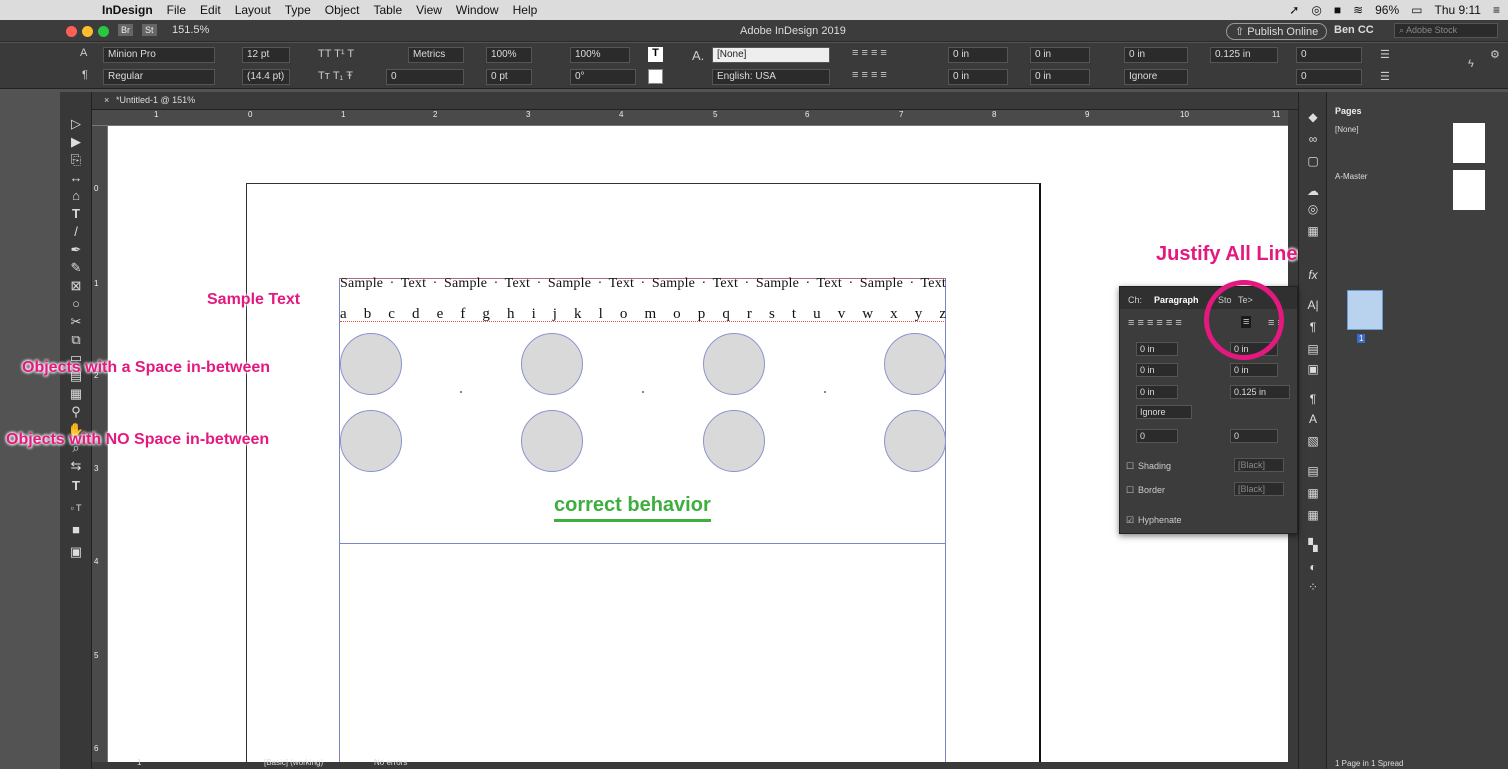  Describe the element at coordinates (1060, 77) in the screenshot. I see `last-line-indent-field: 0 in` at that location.